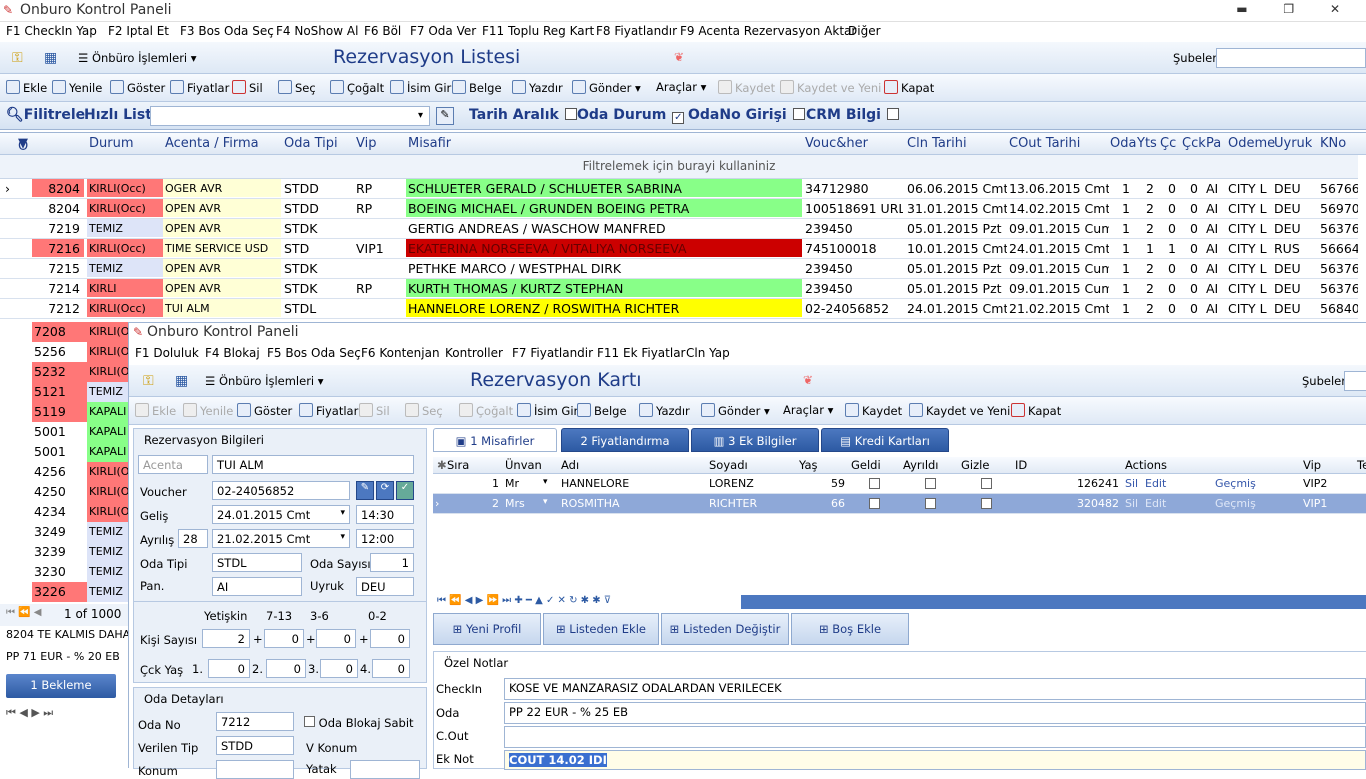  What do you see at coordinates (65, 492) in the screenshot?
I see `table-row: 4250 KIRLI(O` at bounding box center [65, 492].